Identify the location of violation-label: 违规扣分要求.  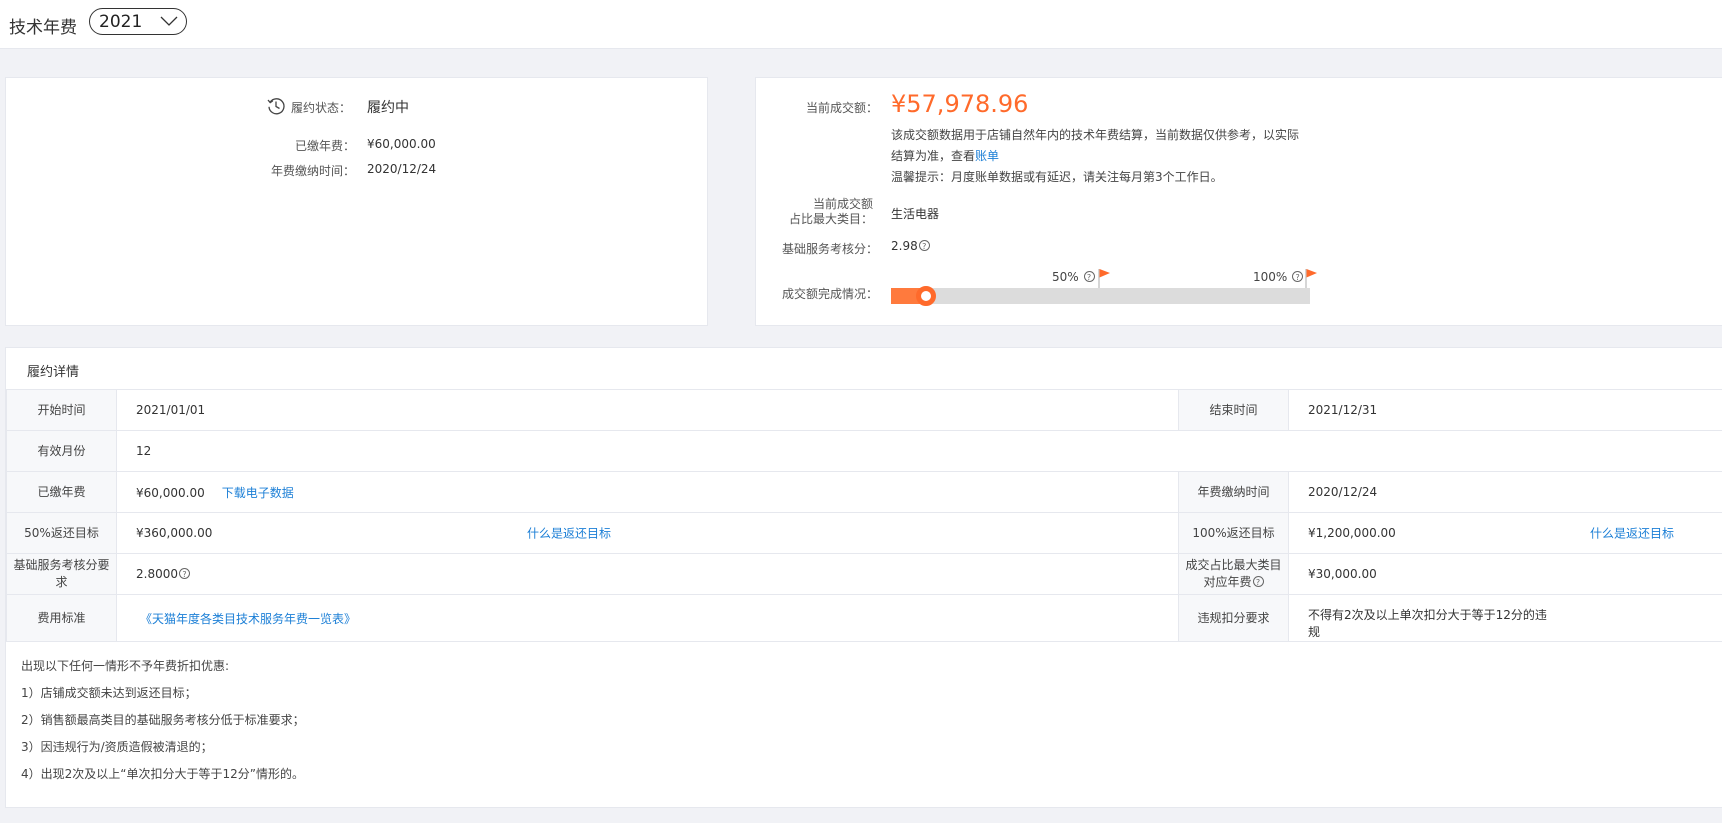
(1233, 618).